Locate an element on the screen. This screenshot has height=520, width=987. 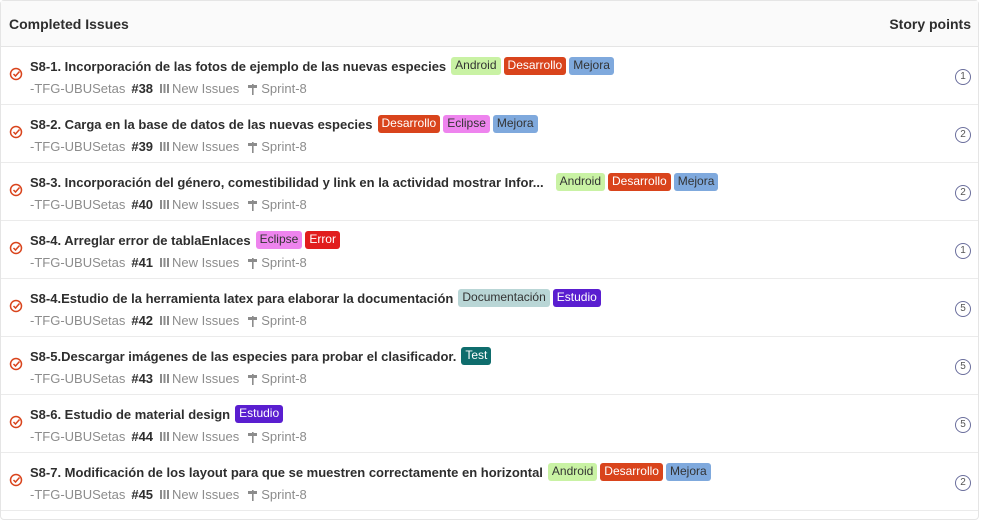
issue-meta: -TFG-UBUSetas #42 New Issues Sprint-8 is located at coordinates (168, 320).